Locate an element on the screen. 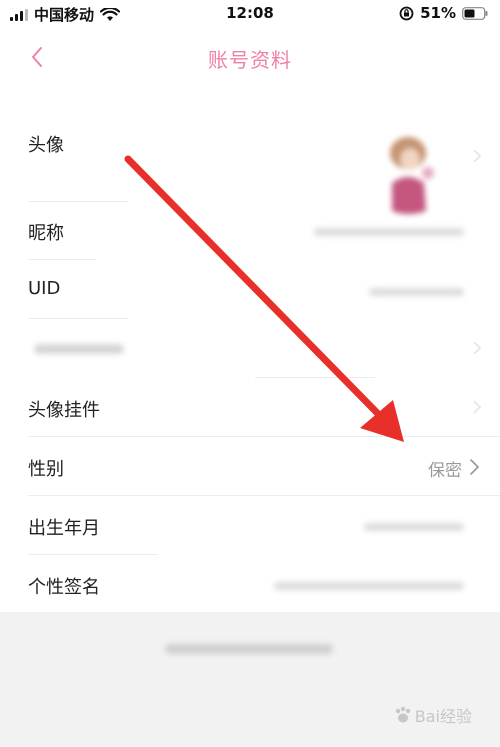 This screenshot has width=500, height=747. row-gender: 性别 保密 is located at coordinates (250, 466).